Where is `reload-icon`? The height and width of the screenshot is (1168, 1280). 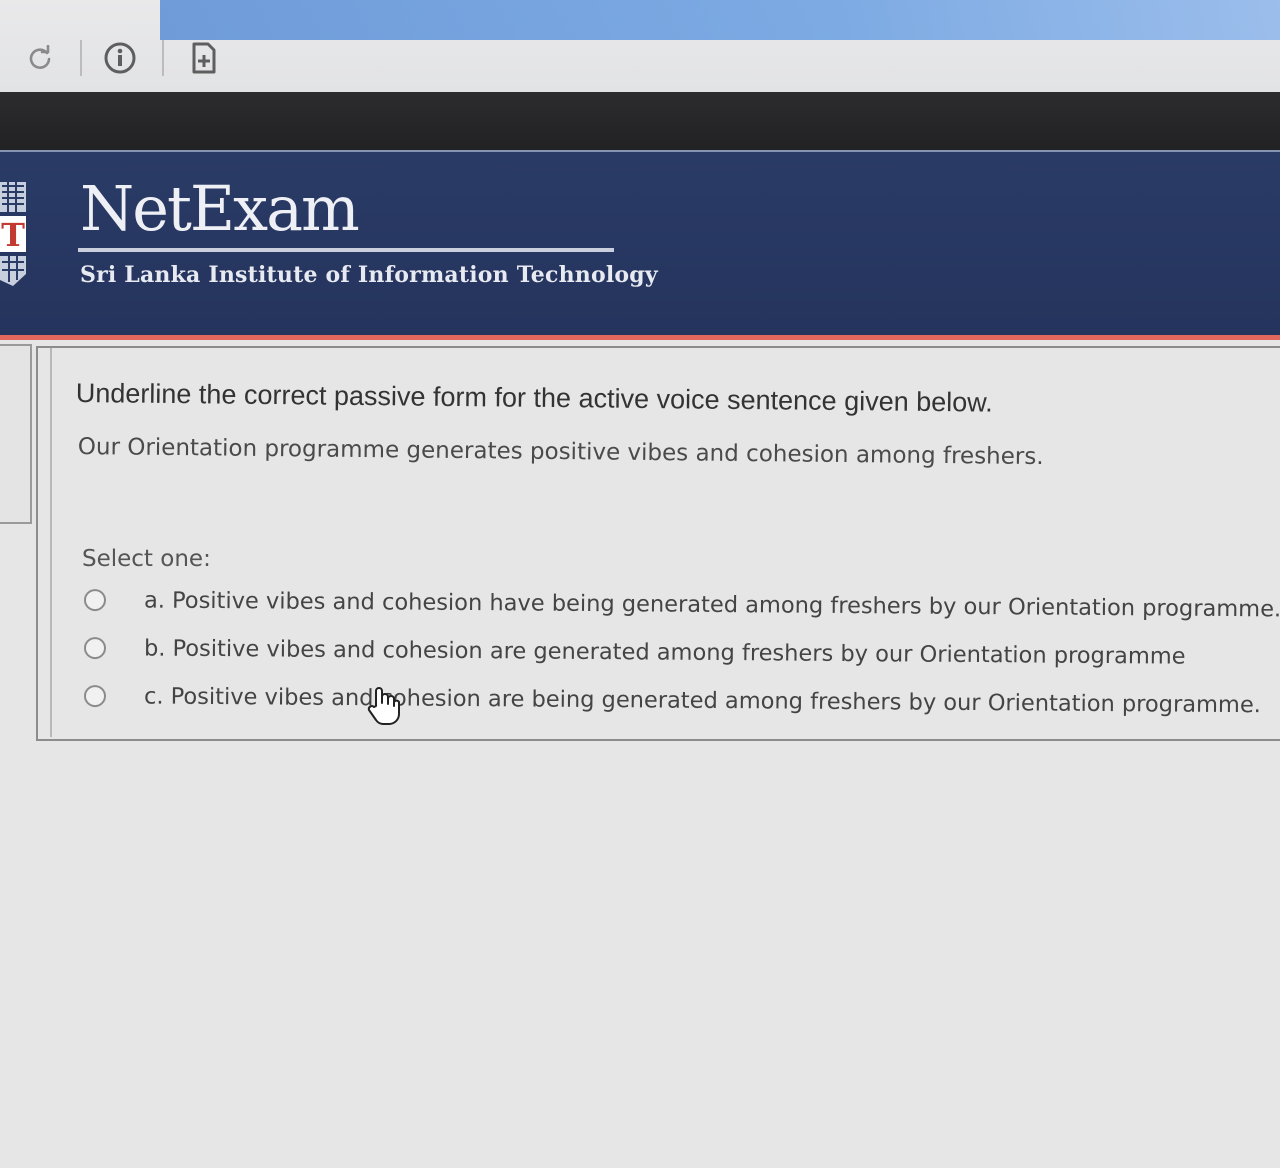
reload-icon is located at coordinates (40, 58).